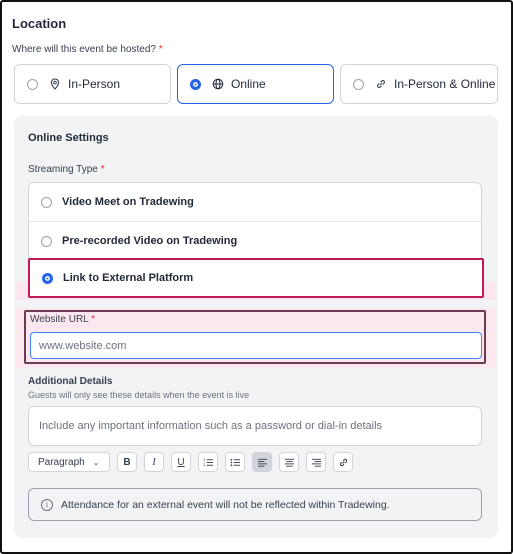 The height and width of the screenshot is (554, 513). What do you see at coordinates (358, 84) in the screenshot?
I see `radio-hybrid` at bounding box center [358, 84].